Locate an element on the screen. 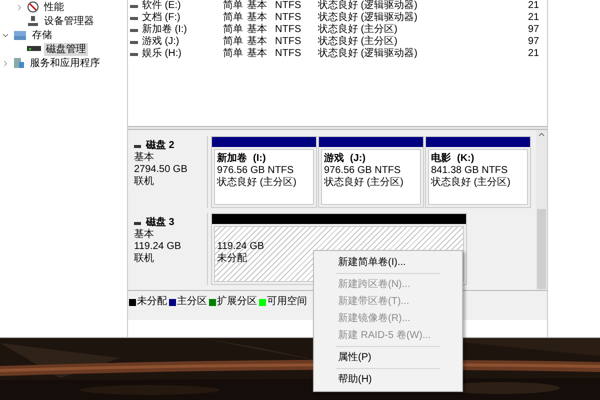 Image resolution: width=600 pixels, height=400 pixels. tree-item: 设备管理器 is located at coordinates (69, 21).